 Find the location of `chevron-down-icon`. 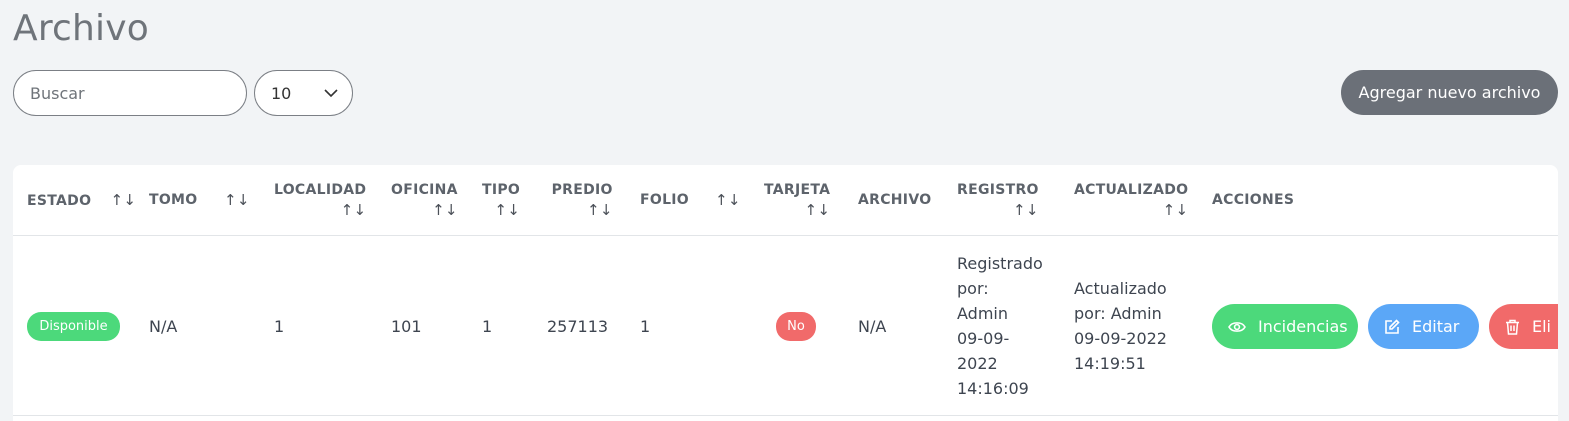

chevron-down-icon is located at coordinates (331, 93).